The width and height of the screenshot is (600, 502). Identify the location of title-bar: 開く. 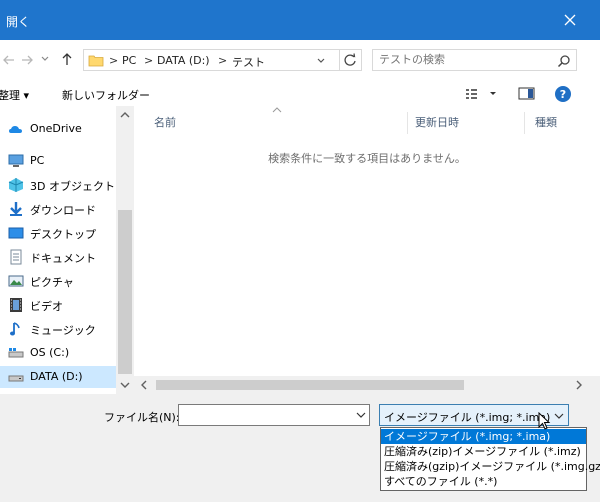
(300, 20).